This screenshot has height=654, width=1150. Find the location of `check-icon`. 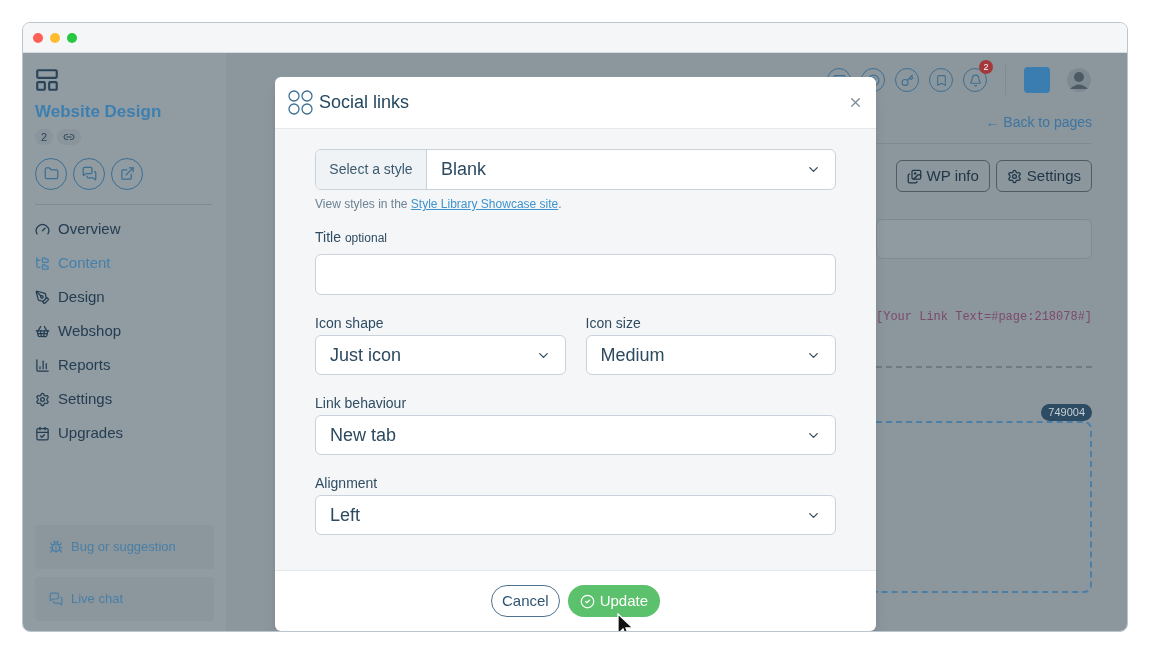

check-icon is located at coordinates (587, 601).